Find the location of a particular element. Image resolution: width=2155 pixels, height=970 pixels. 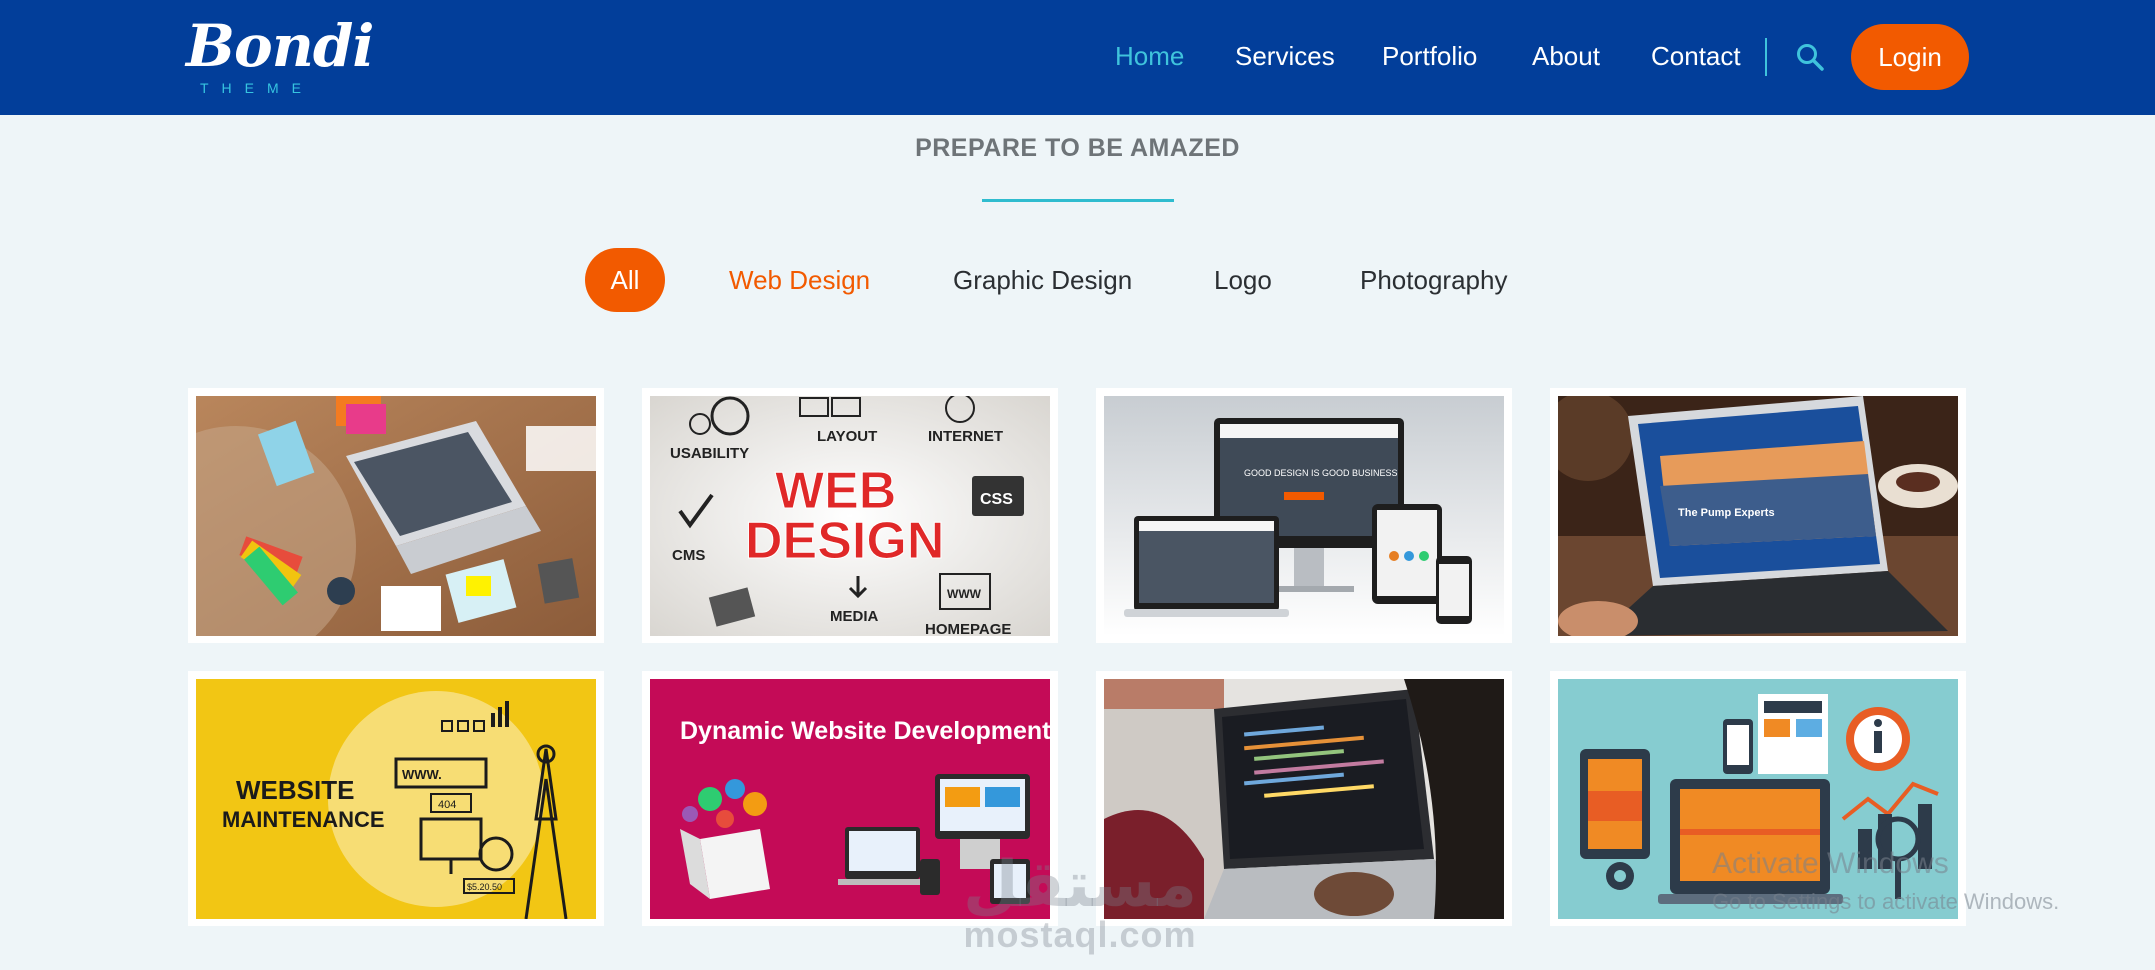

filter-all: All is located at coordinates (625, 280).